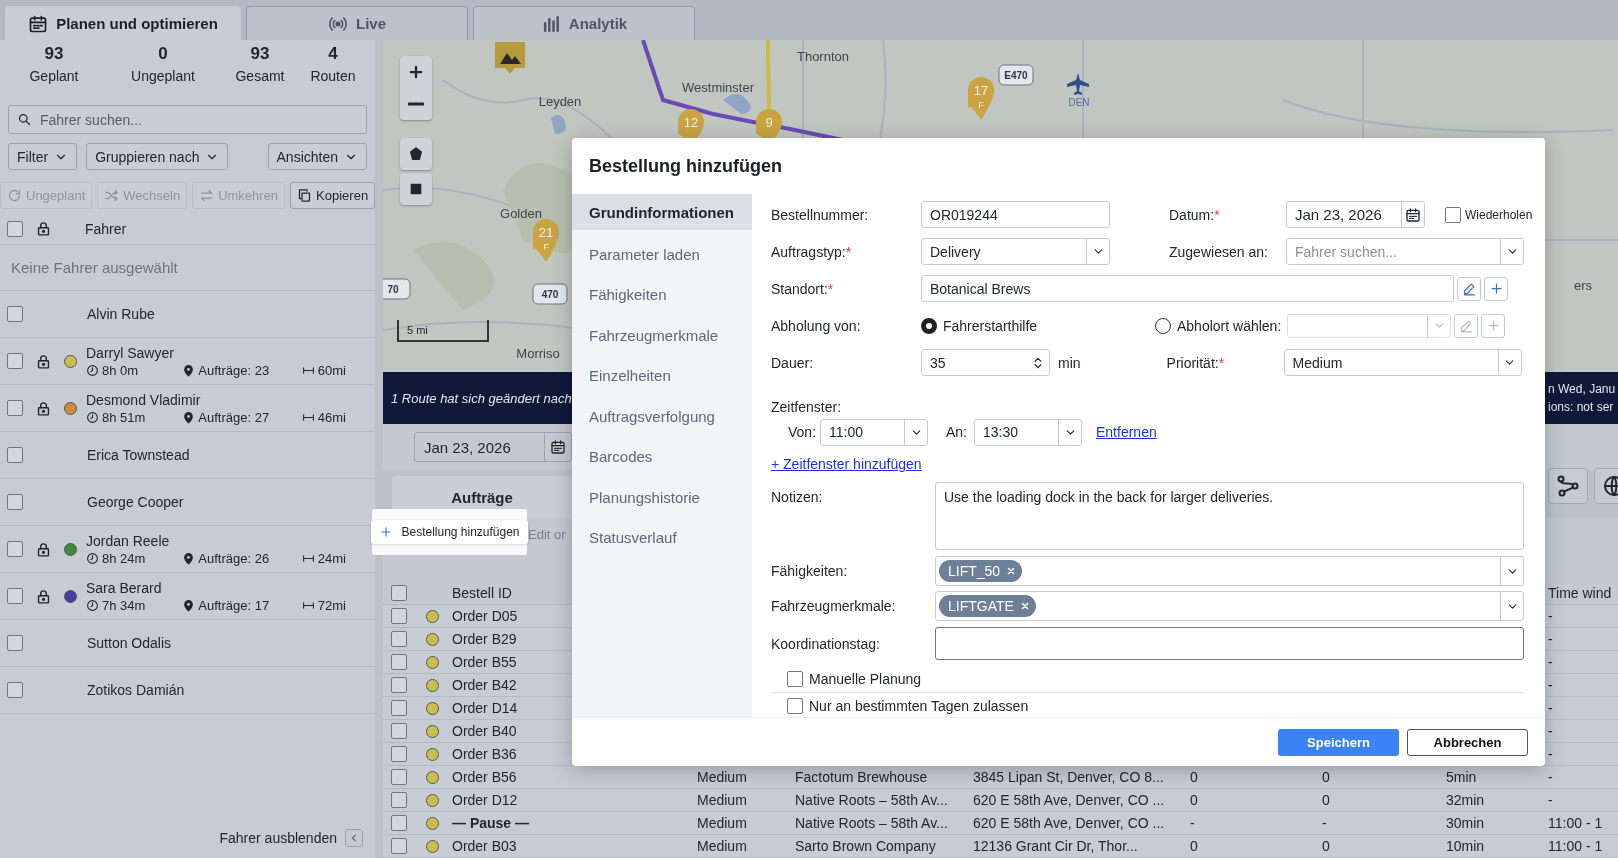 The image size is (1618, 858). What do you see at coordinates (1028, 432) in the screenshot?
I see `select-field: 13:30` at bounding box center [1028, 432].